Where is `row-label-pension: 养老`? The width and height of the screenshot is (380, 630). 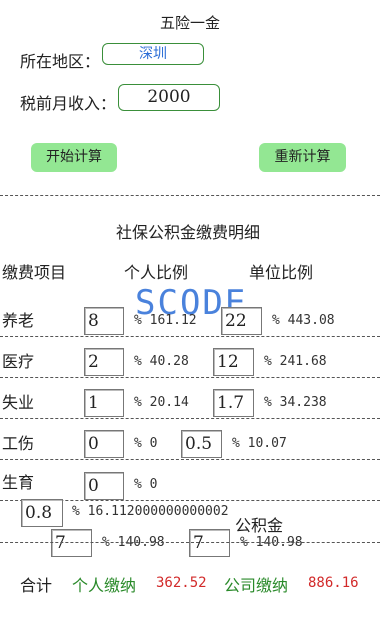 row-label-pension: 养老 is located at coordinates (18, 320).